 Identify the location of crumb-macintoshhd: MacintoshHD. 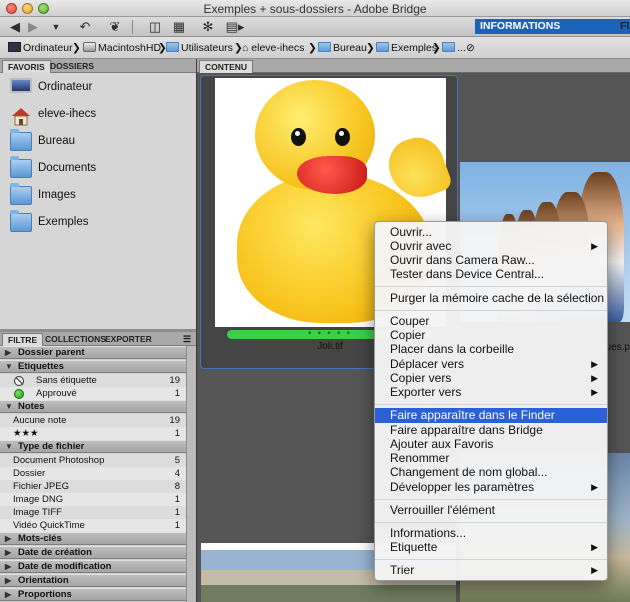
(122, 48).